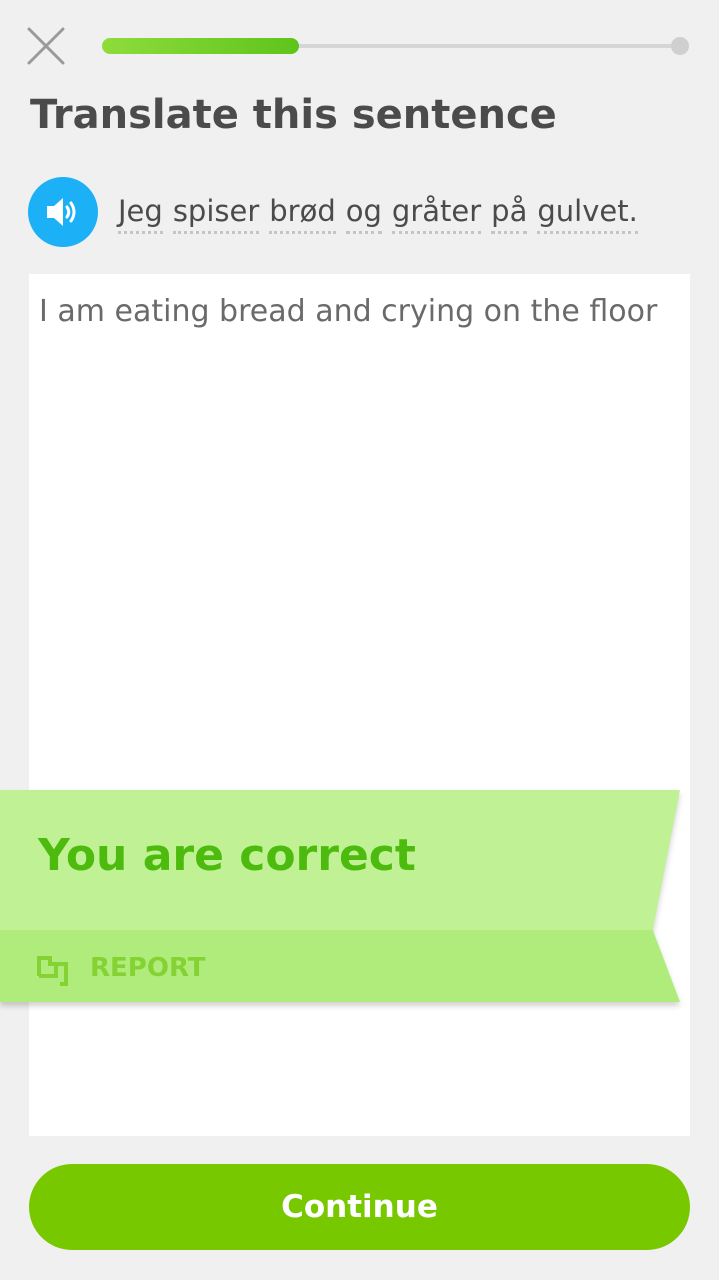 This screenshot has height=1280, width=719. I want to click on report-button: REPORT, so click(121, 968).